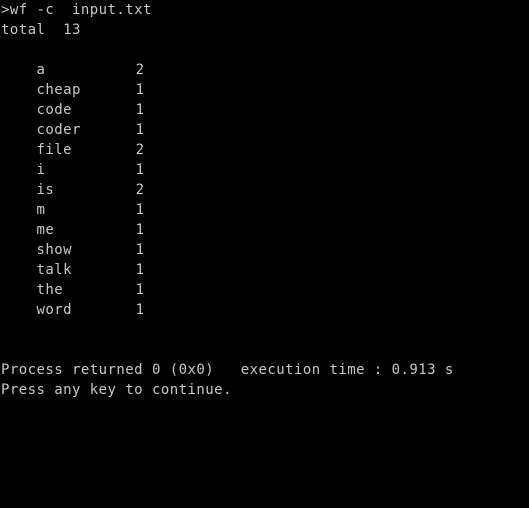 The height and width of the screenshot is (508, 529). What do you see at coordinates (41, 170) in the screenshot?
I see `word-label: i` at bounding box center [41, 170].